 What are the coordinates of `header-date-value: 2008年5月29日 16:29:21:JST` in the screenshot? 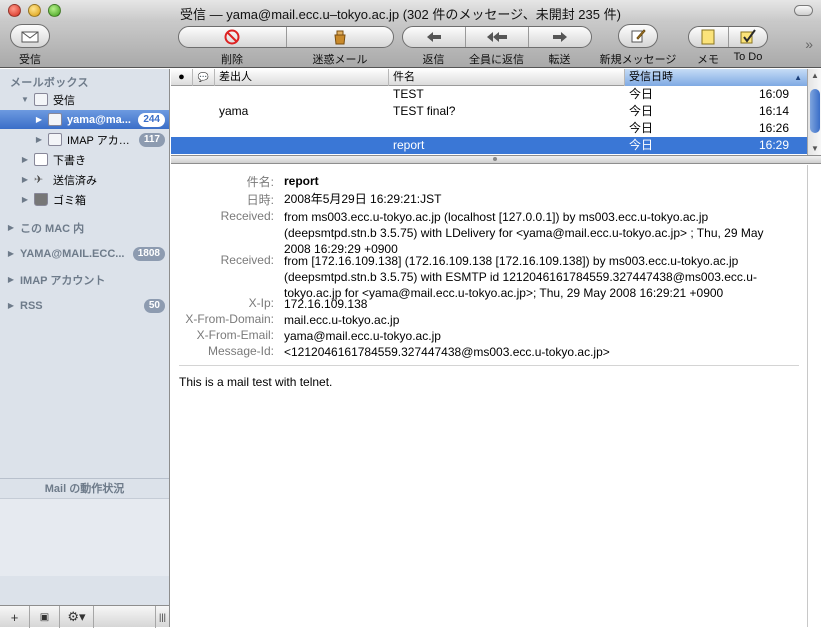 It's located at (363, 199).